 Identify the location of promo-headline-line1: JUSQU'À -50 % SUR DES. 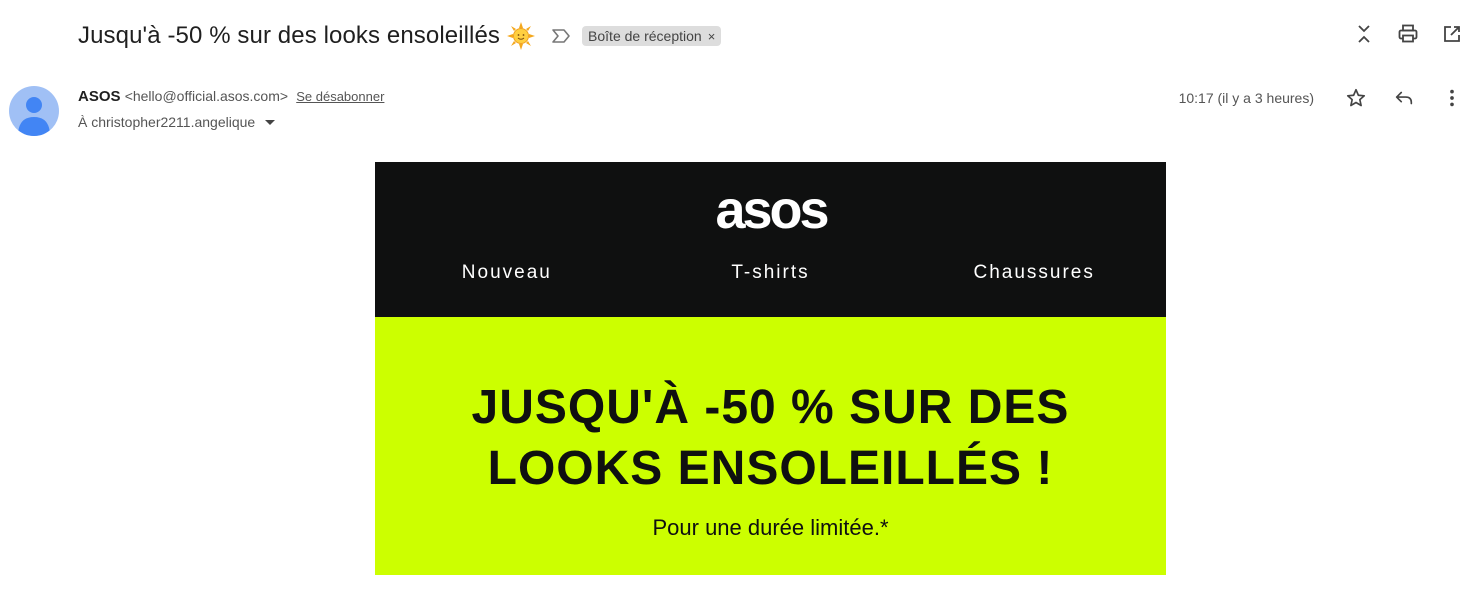
(770, 407).